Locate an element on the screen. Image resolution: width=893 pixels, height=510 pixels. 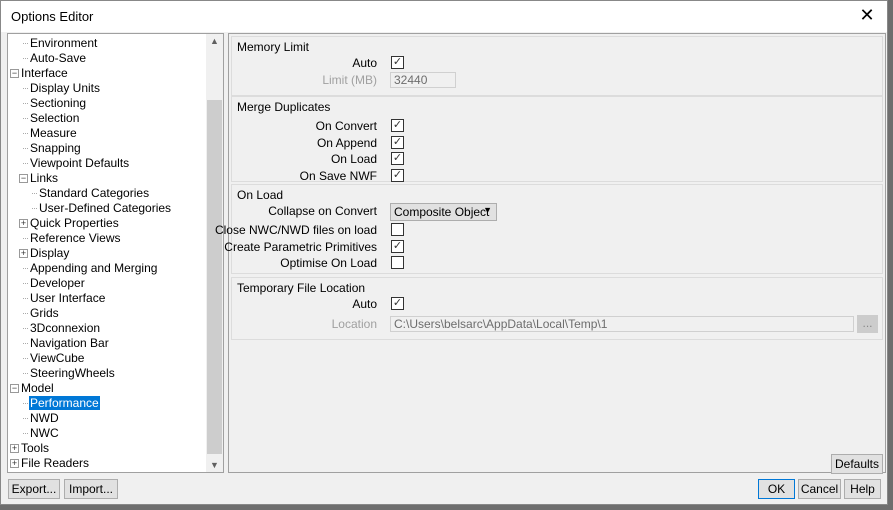
tree-item: + Quick Properties is located at coordinates (69, 223).